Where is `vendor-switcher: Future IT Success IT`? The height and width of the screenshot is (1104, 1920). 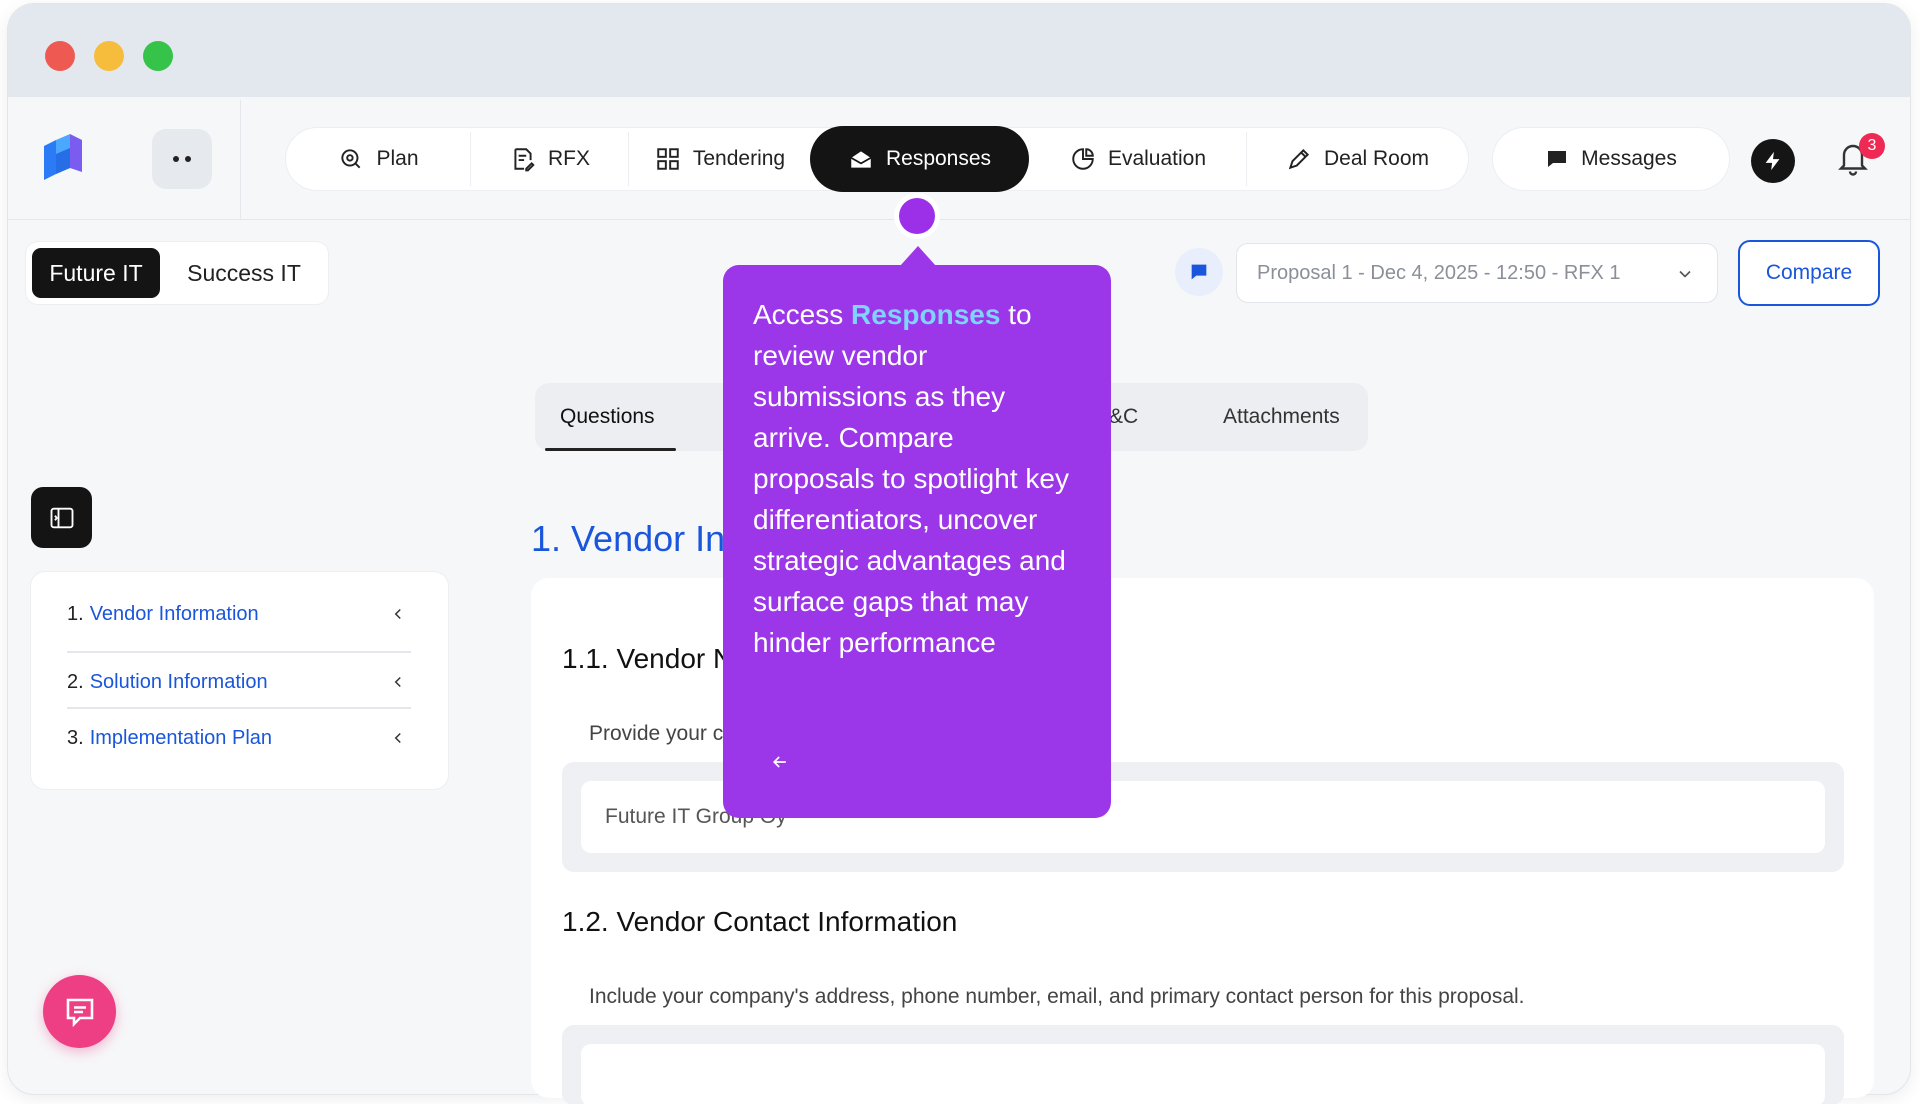 vendor-switcher: Future IT Success IT is located at coordinates (177, 273).